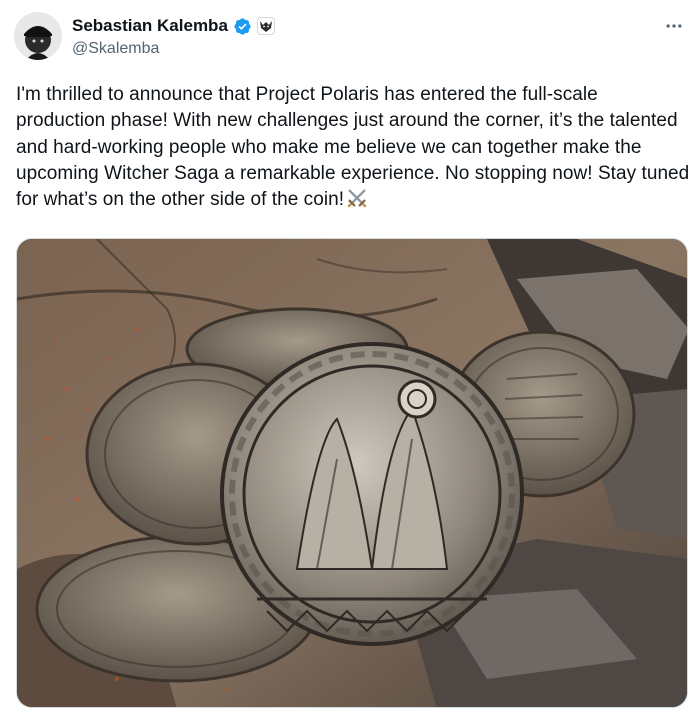 This screenshot has height=708, width=700. What do you see at coordinates (352, 37) in the screenshot?
I see `post-header: Sebastian Kalemba @Skalemba` at bounding box center [352, 37].